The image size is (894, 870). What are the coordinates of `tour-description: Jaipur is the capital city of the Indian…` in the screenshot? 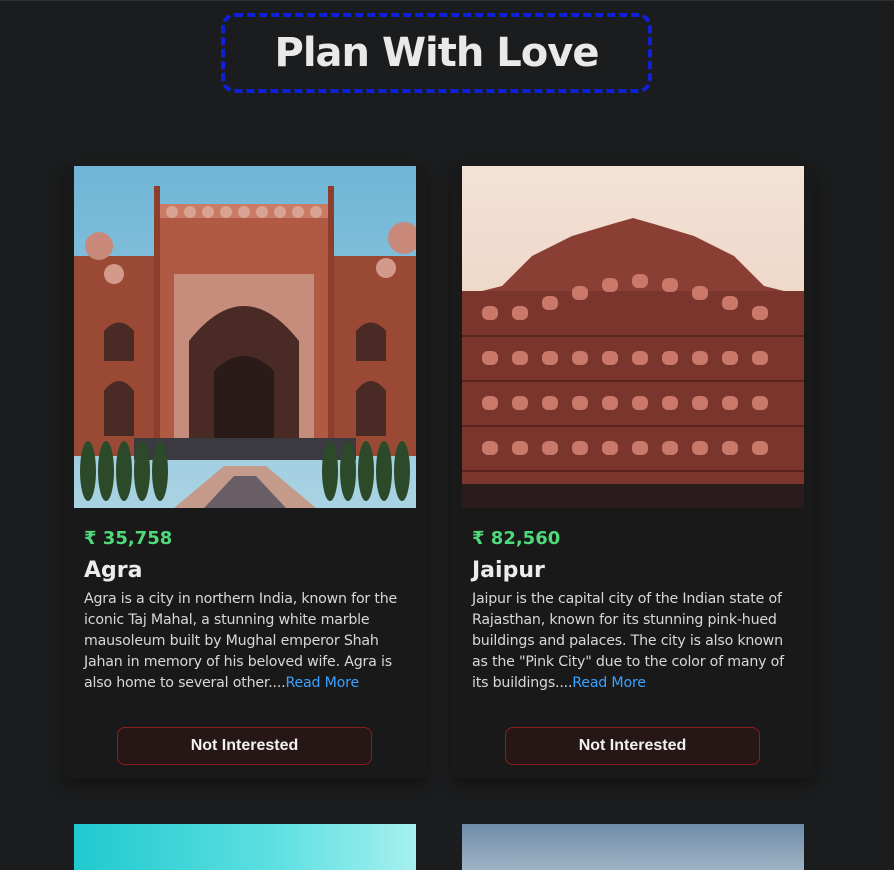 It's located at (633, 641).